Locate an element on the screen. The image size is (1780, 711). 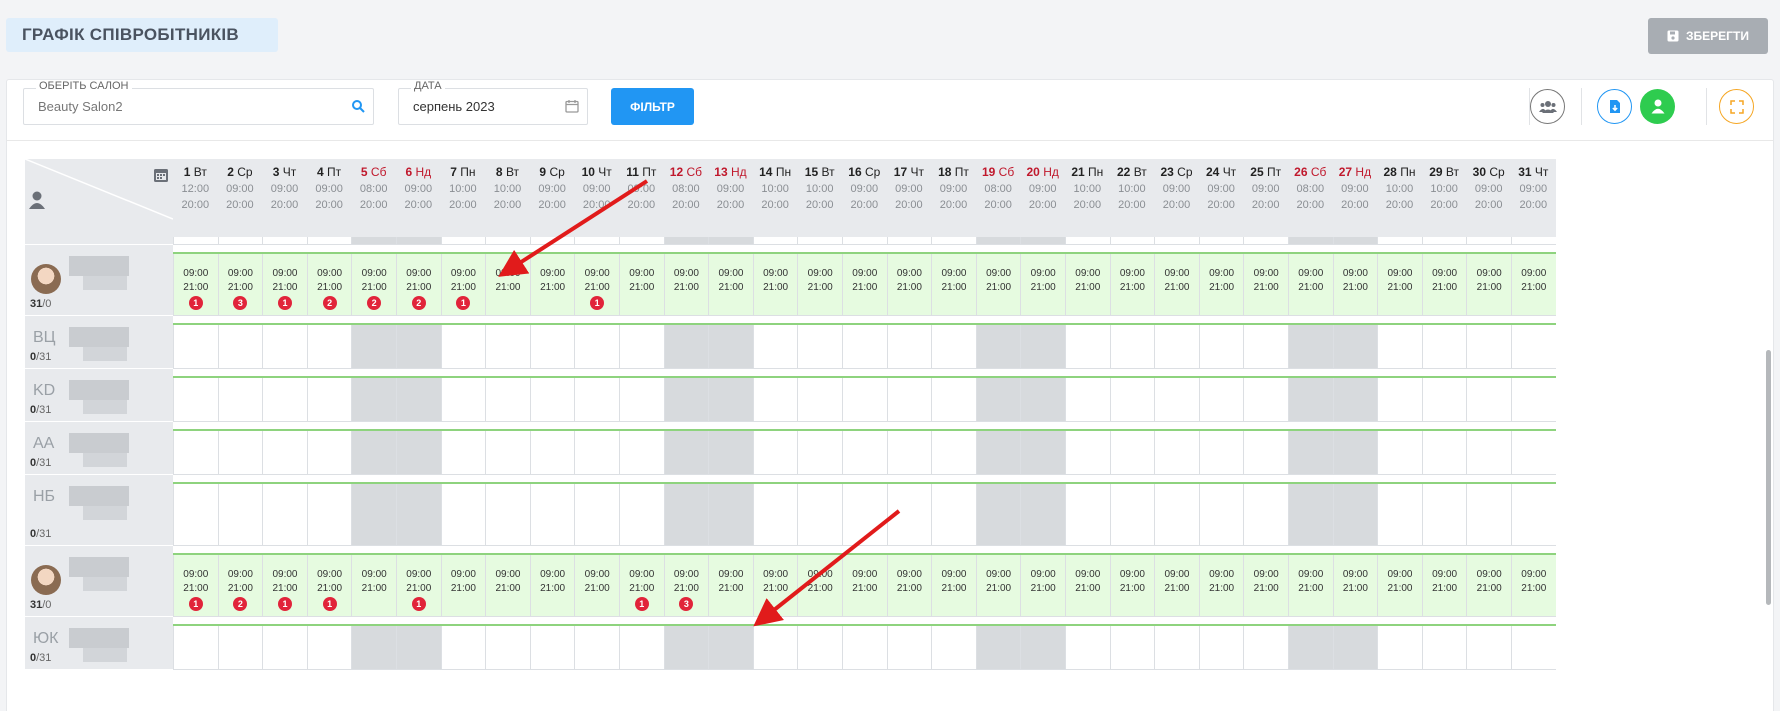
save-button: ЗБЕРЕГТИ is located at coordinates (1708, 36).